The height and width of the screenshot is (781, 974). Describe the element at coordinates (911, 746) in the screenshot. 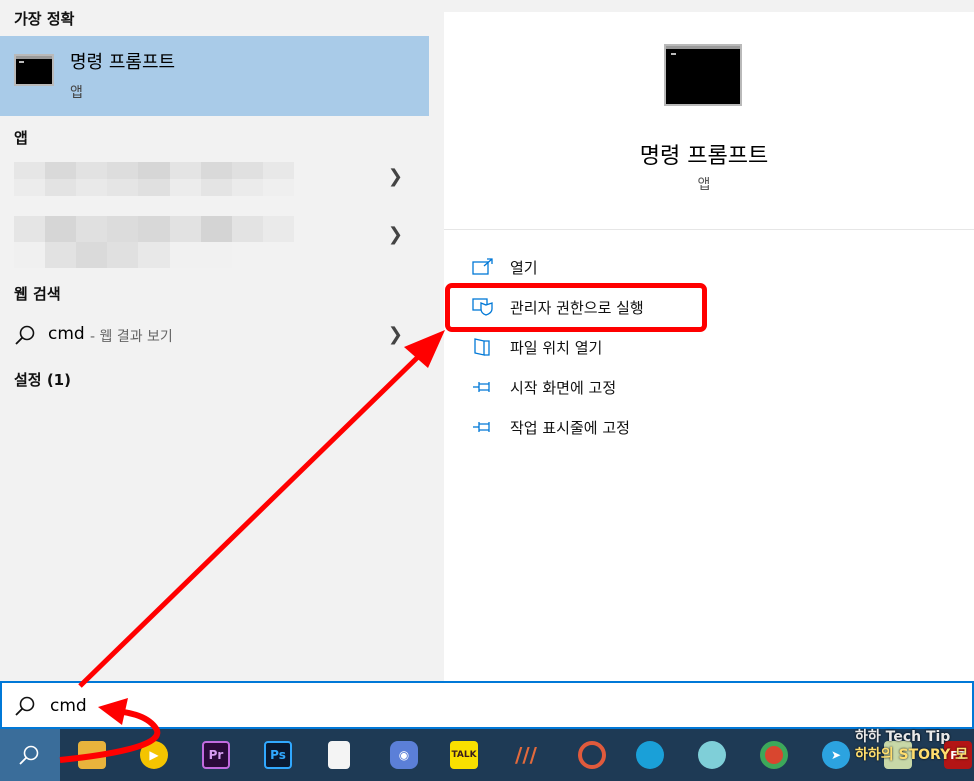

I see `watermark: 하하 Tech Tip 하하의 STORY 모` at that location.